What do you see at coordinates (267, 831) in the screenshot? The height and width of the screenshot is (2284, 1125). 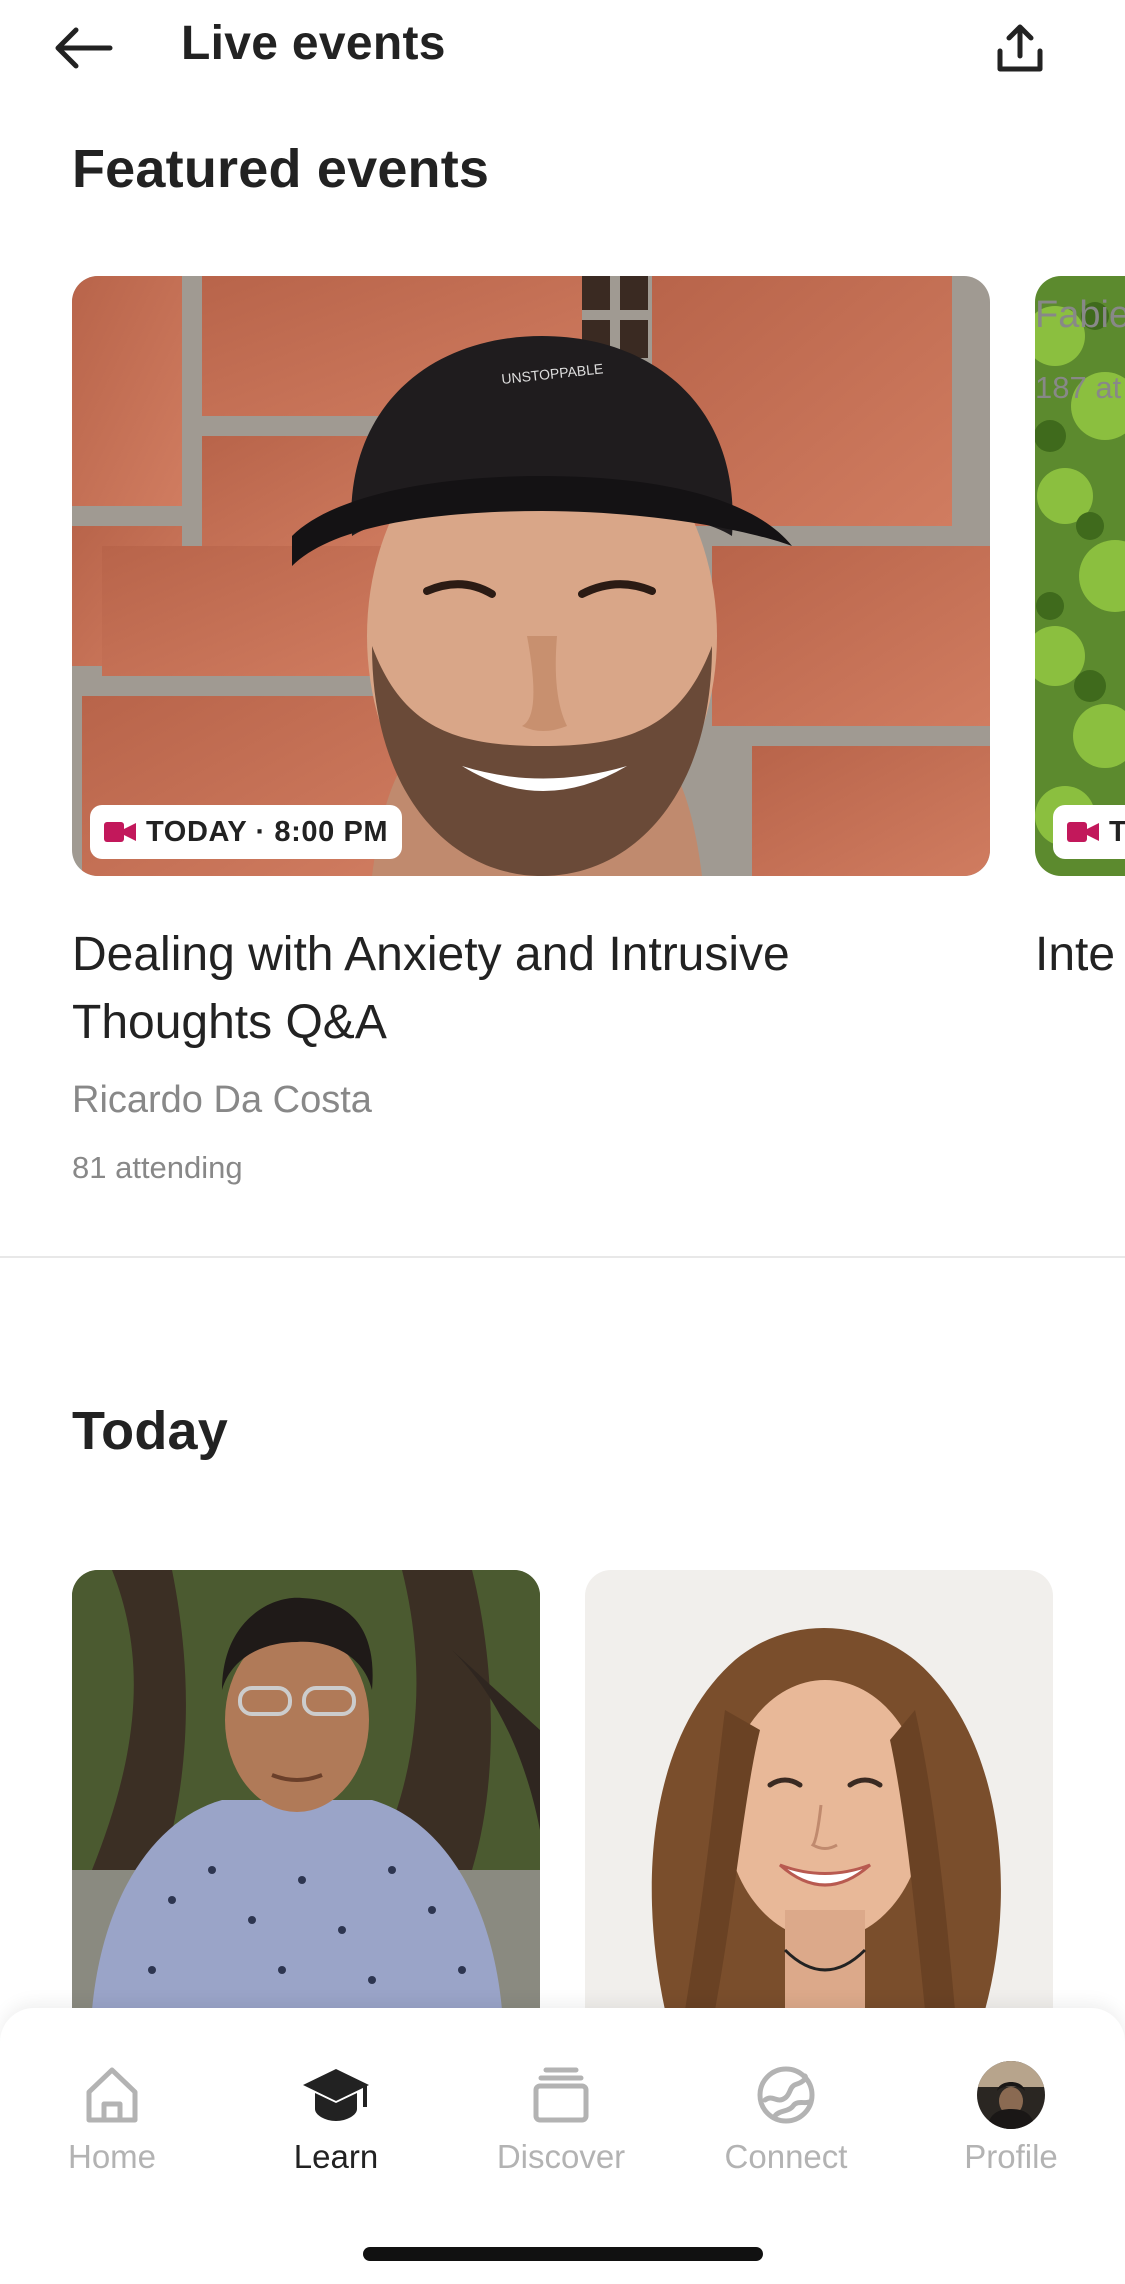 I see `event-time-label: TODAY · 8:00 PM` at bounding box center [267, 831].